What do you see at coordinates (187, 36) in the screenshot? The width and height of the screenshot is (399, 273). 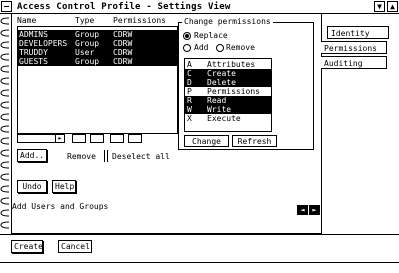 I see `replace-radio` at bounding box center [187, 36].